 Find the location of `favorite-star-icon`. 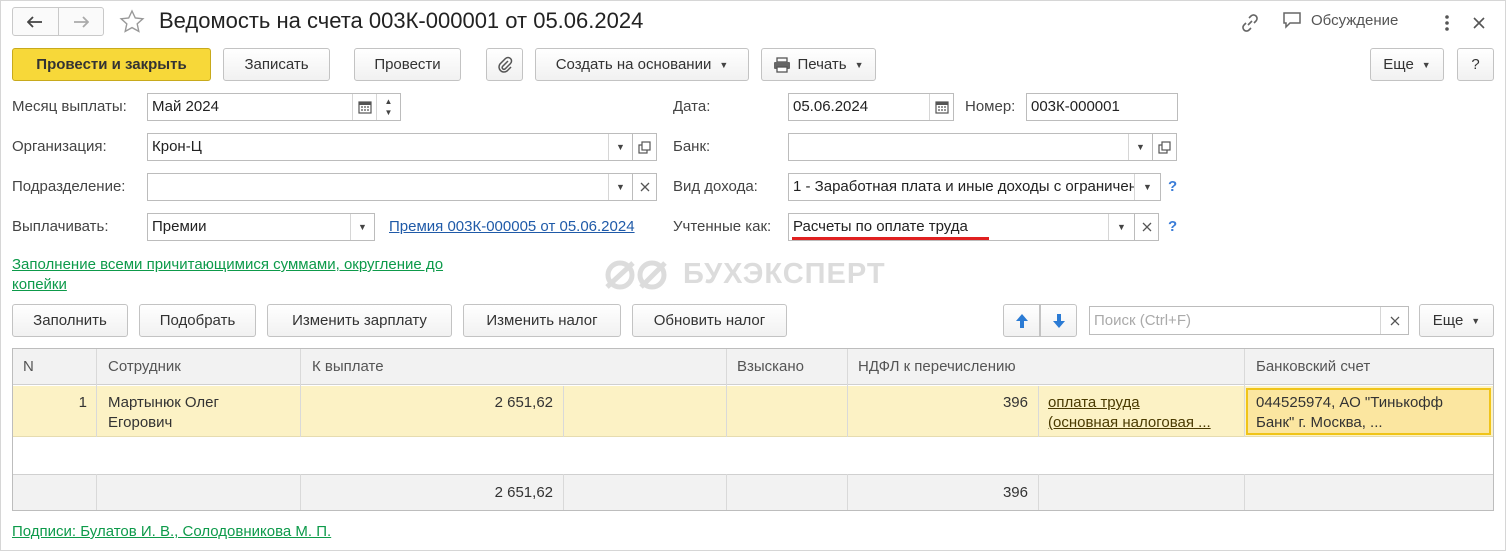

favorite-star-icon is located at coordinates (132, 22).